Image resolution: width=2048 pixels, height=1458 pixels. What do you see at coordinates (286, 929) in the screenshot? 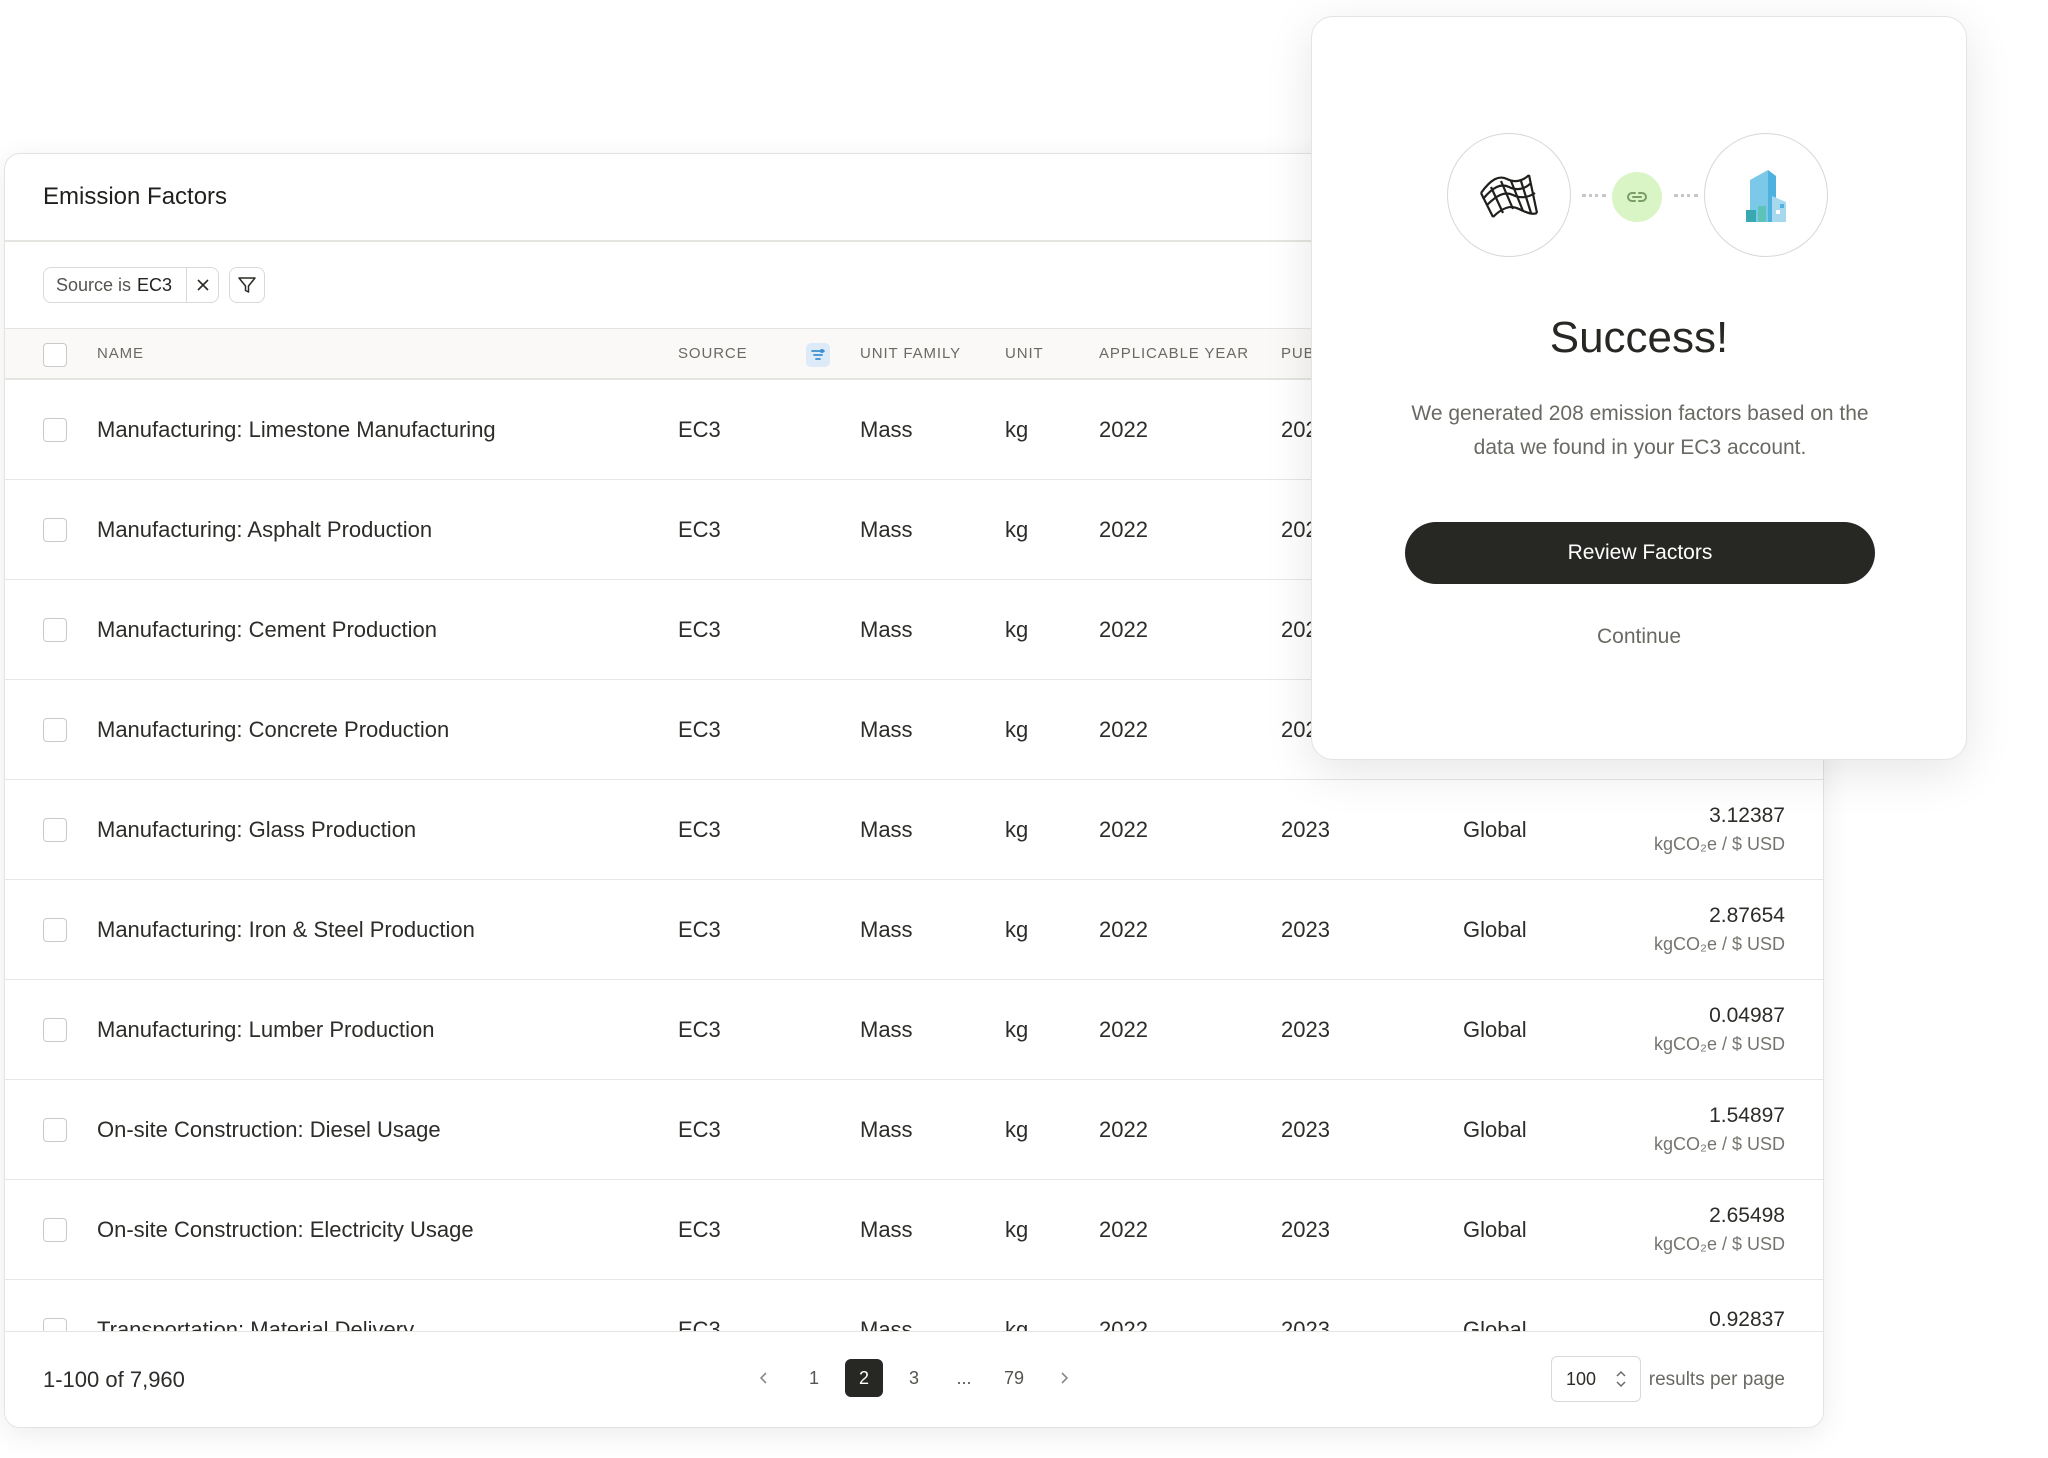
I see `cell-name: Manufacturing: Iron & Steel Production` at bounding box center [286, 929].